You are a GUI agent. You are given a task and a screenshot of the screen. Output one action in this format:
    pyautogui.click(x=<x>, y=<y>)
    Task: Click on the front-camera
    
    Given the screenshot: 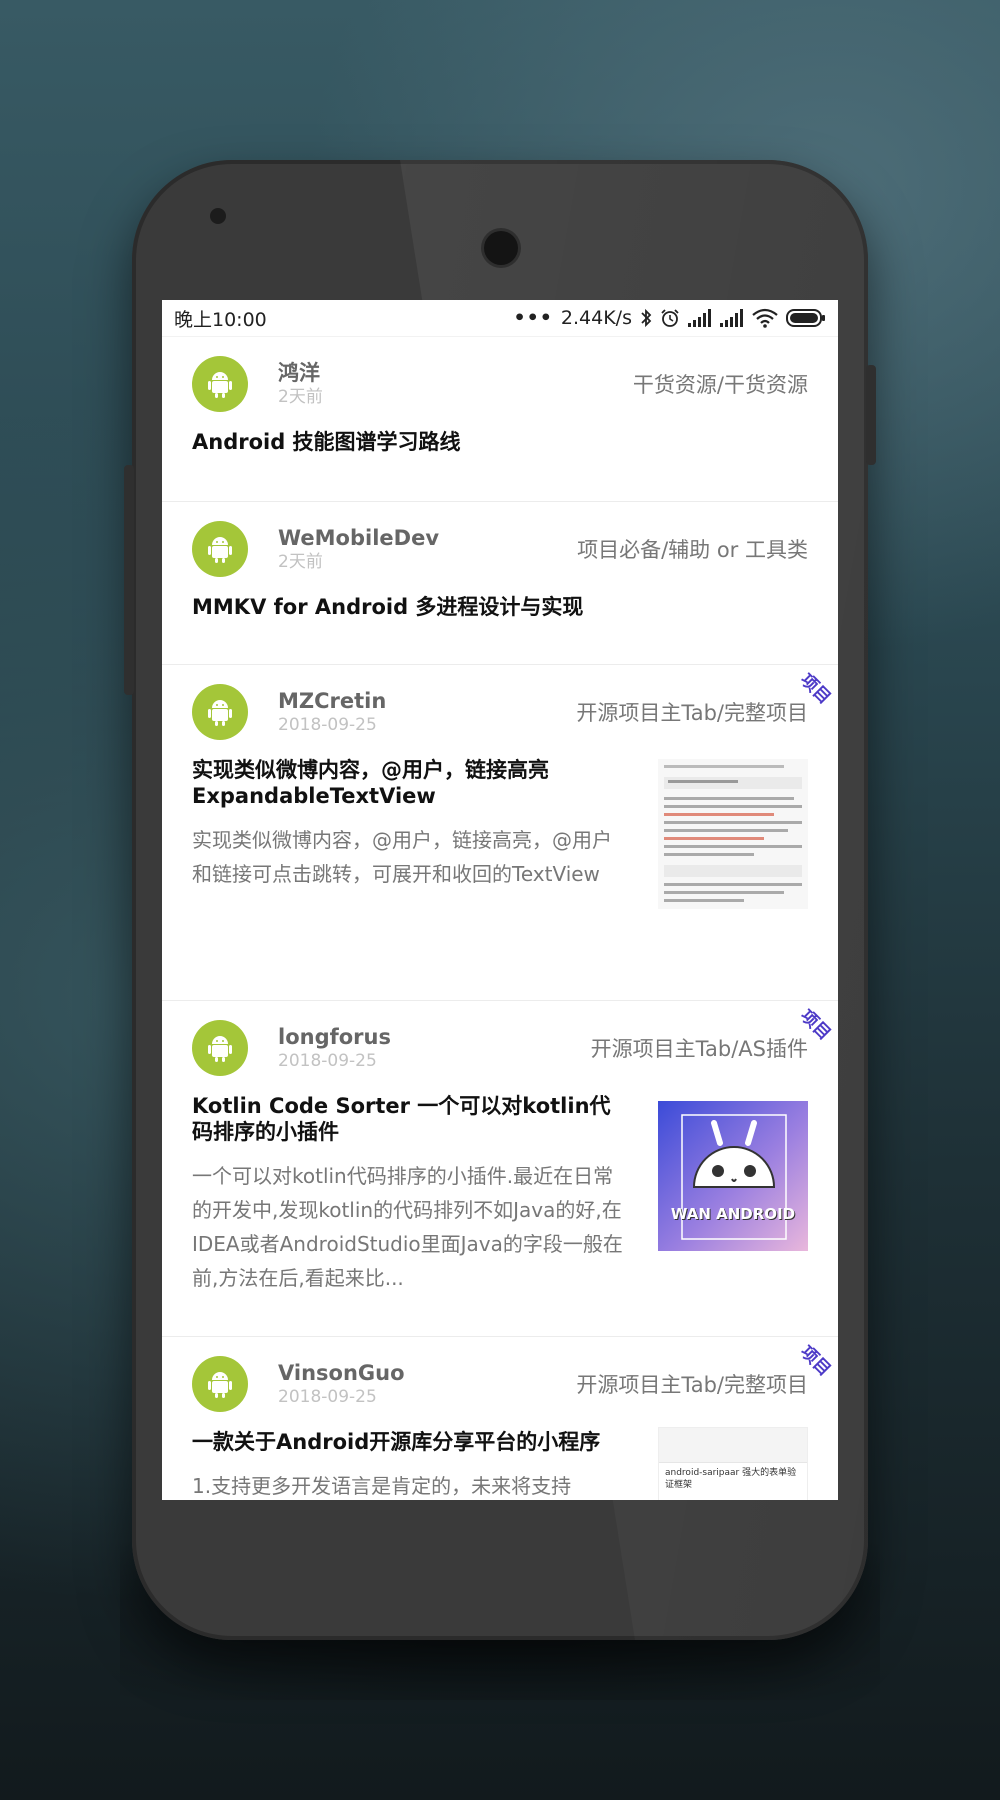 What is the action you would take?
    pyautogui.click(x=501, y=248)
    